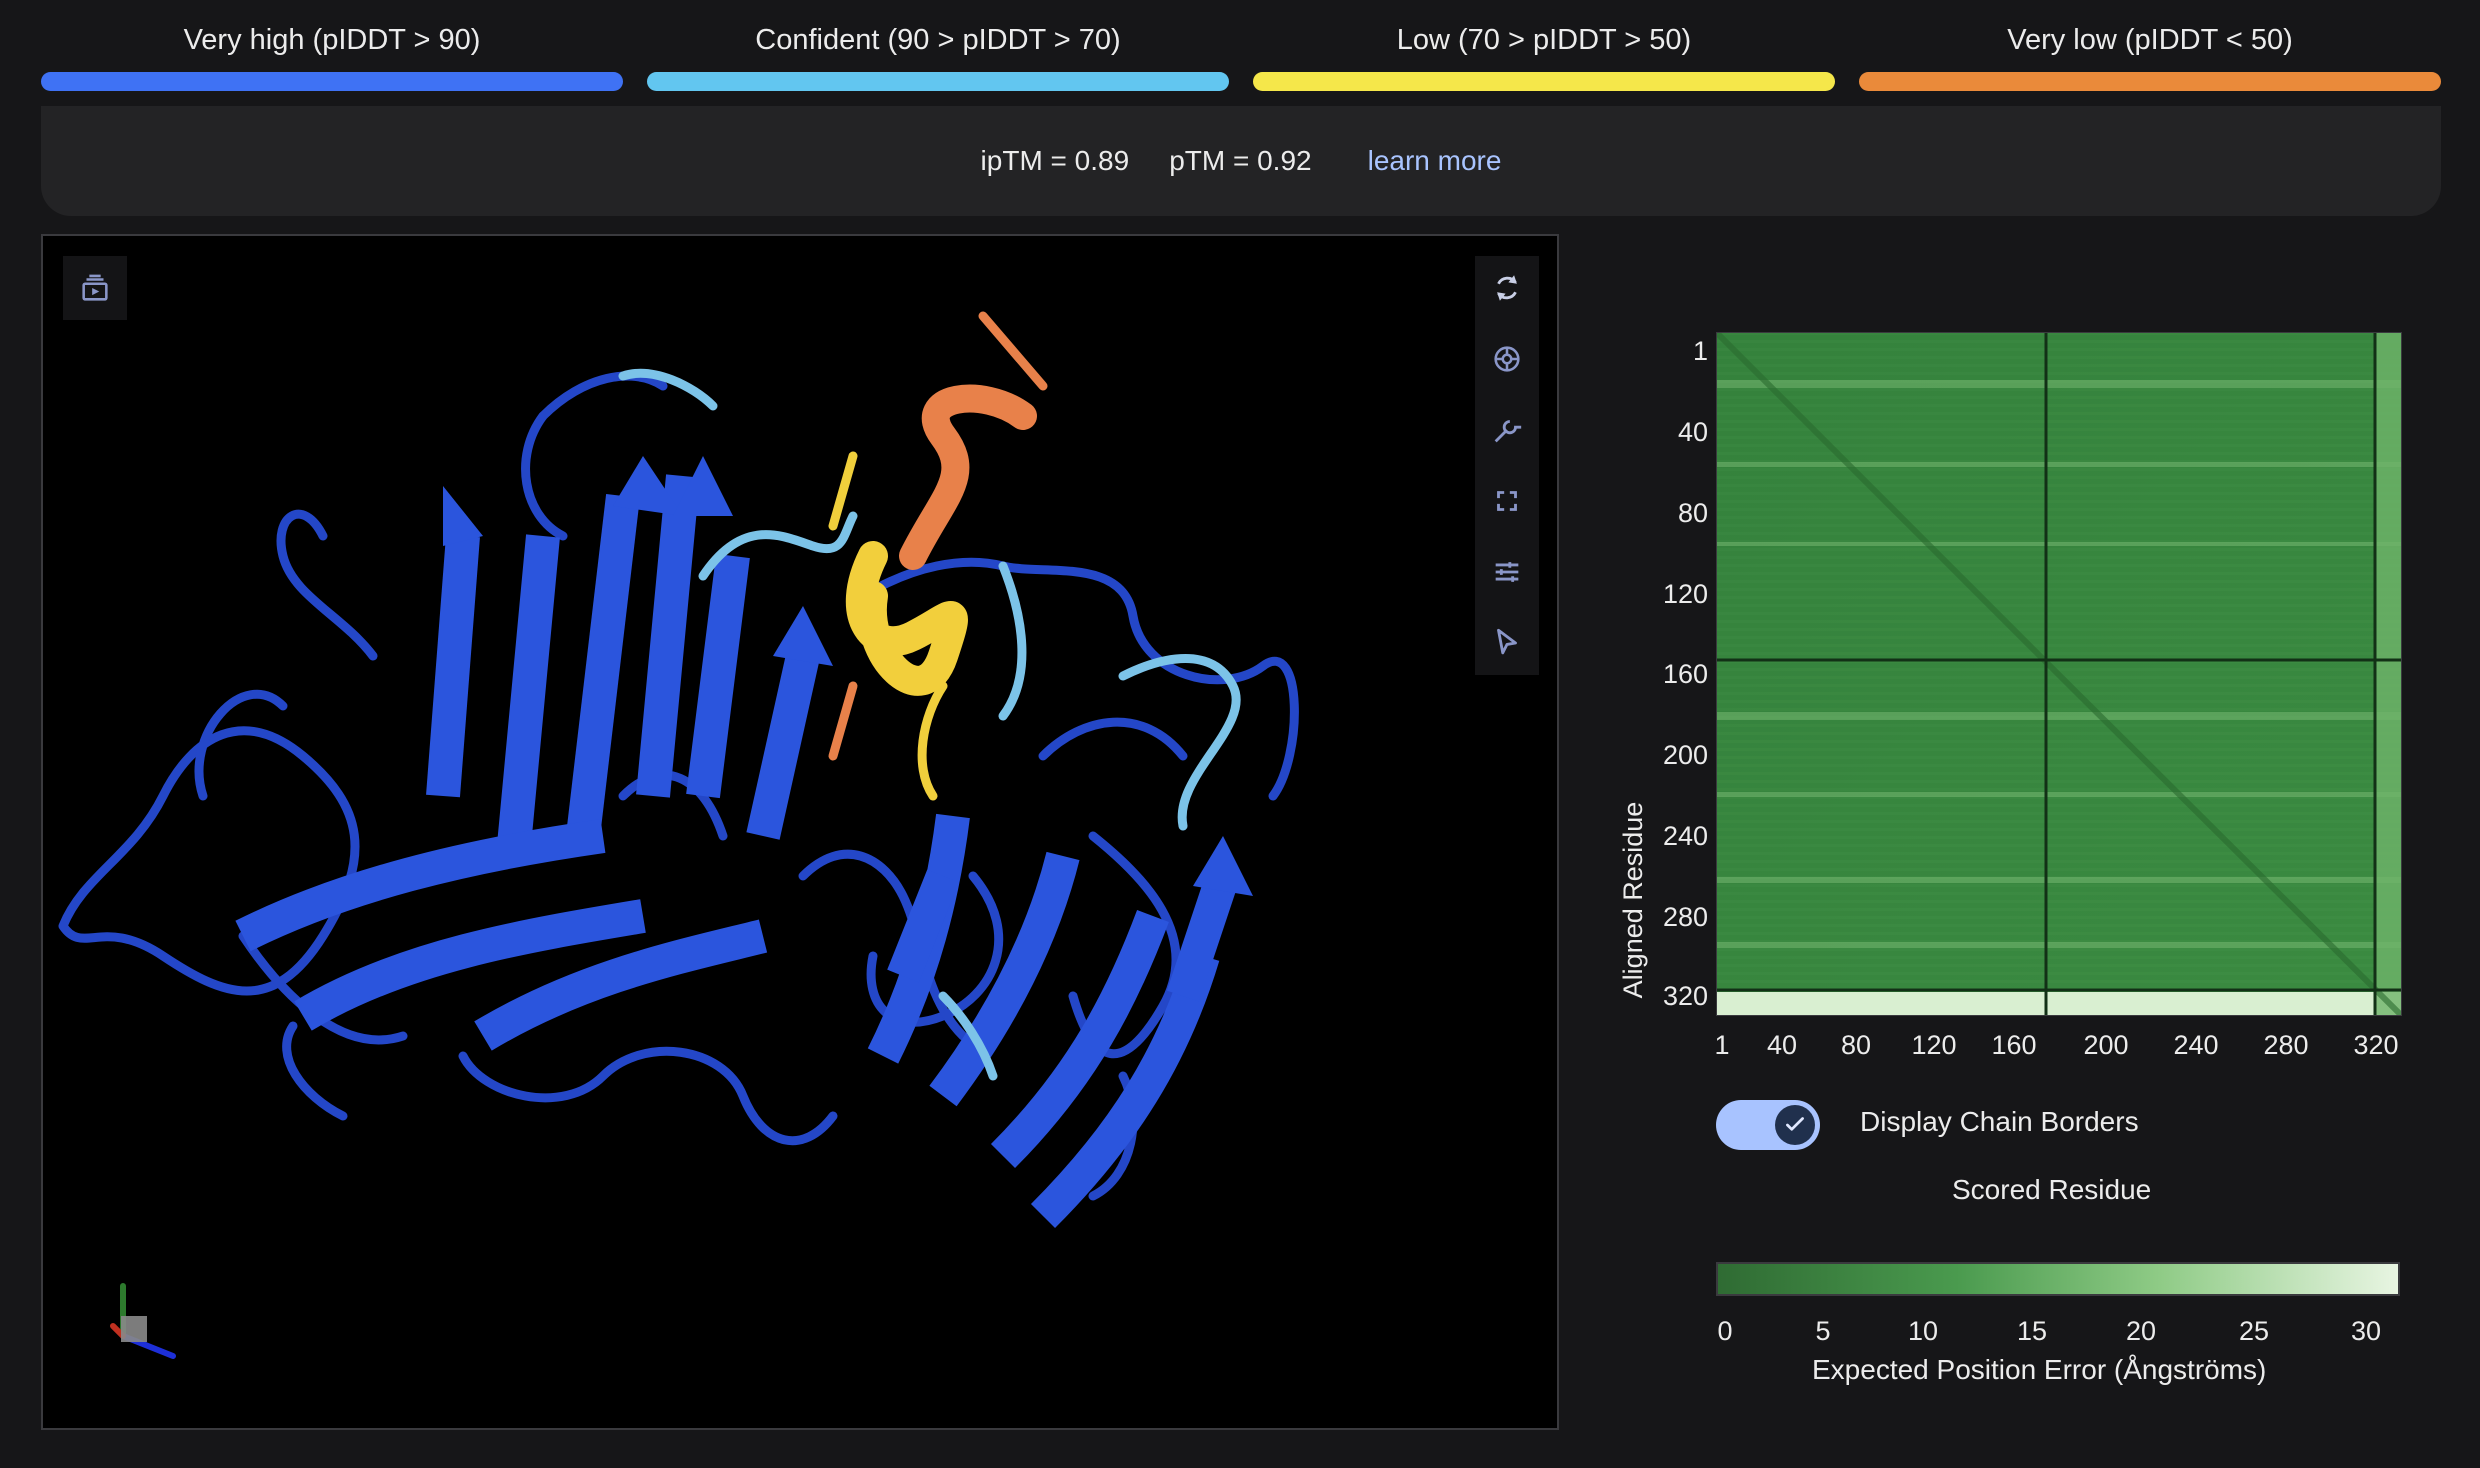 The image size is (2480, 1468). I want to click on colorbar-tick: 25, so click(2254, 1331).